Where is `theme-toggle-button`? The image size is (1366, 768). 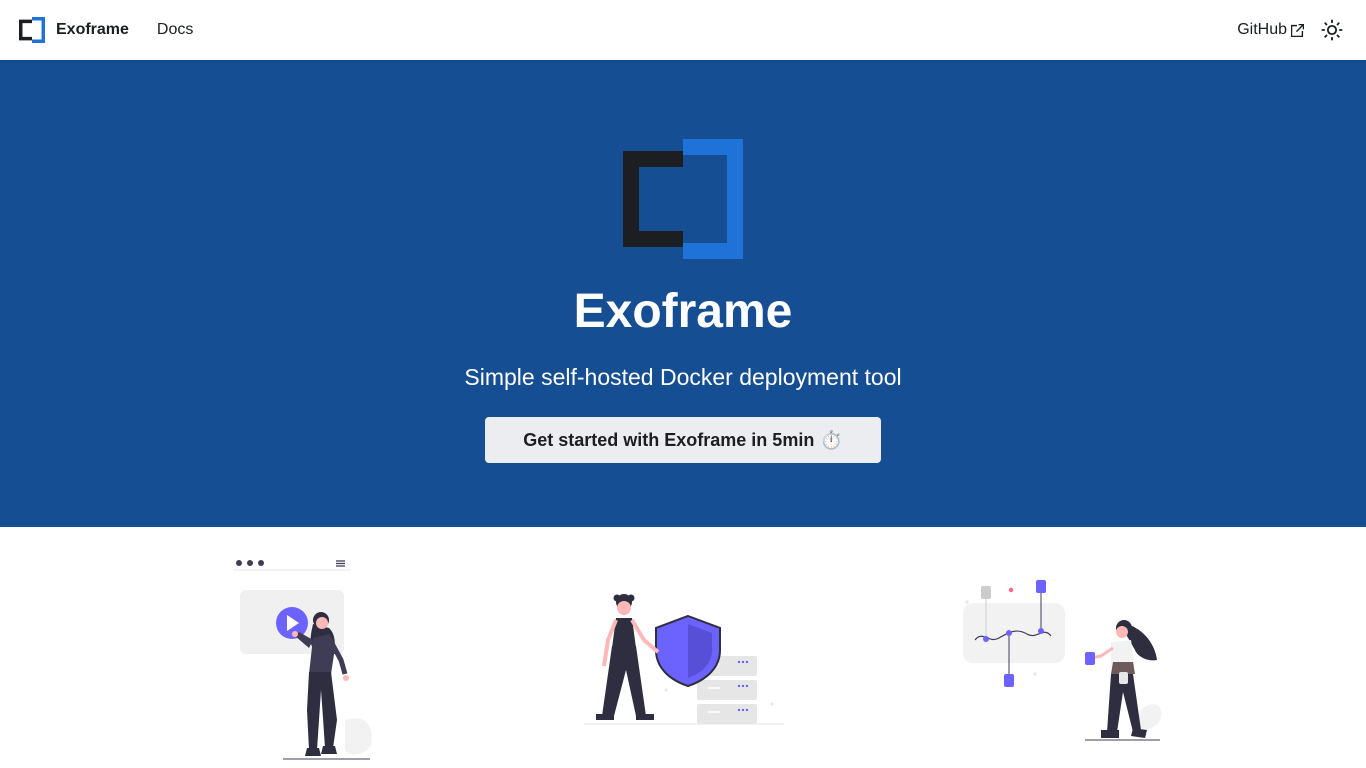
theme-toggle-button is located at coordinates (1332, 30).